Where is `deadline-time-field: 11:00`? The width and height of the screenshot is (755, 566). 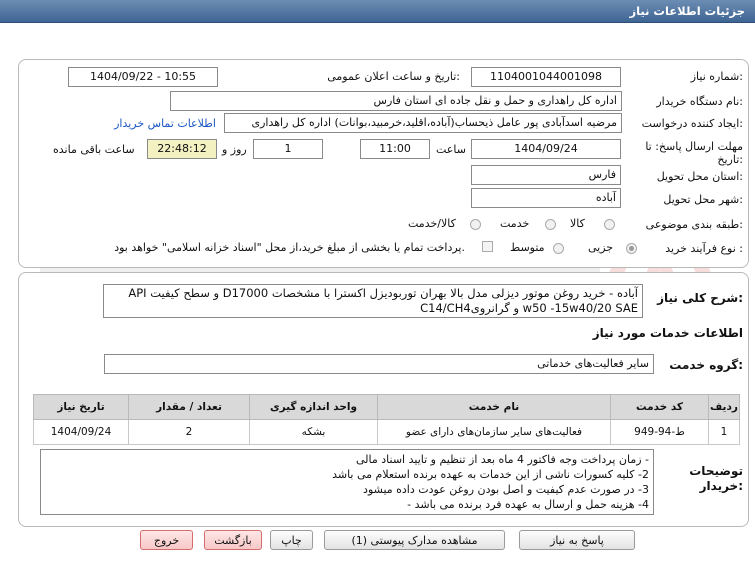 deadline-time-field: 11:00 is located at coordinates (395, 149).